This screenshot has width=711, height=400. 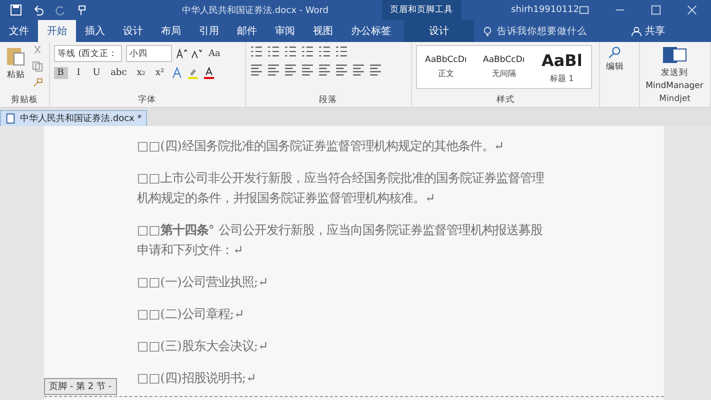 What do you see at coordinates (181, 53) in the screenshot?
I see `grow-font-icon` at bounding box center [181, 53].